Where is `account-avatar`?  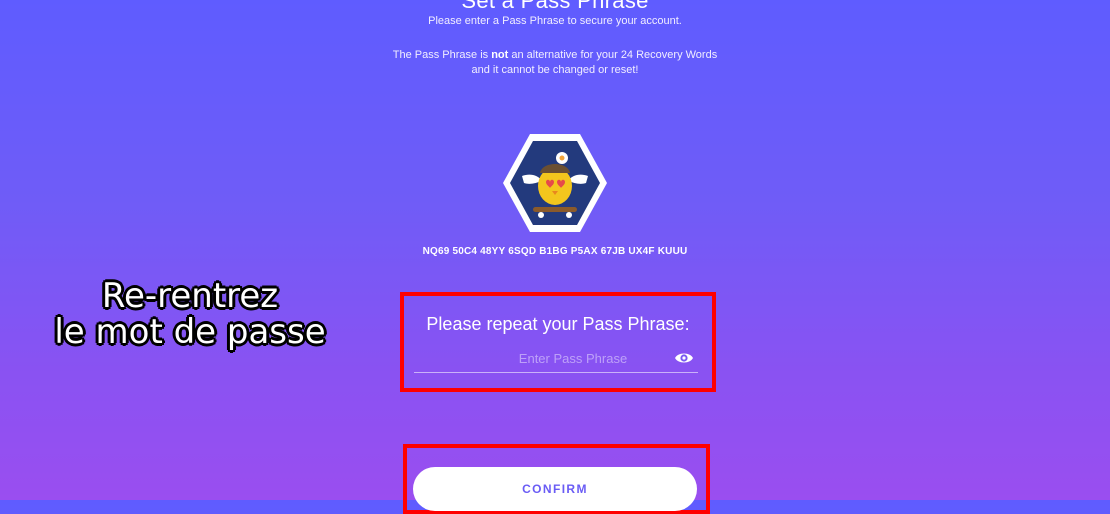 account-avatar is located at coordinates (555, 183).